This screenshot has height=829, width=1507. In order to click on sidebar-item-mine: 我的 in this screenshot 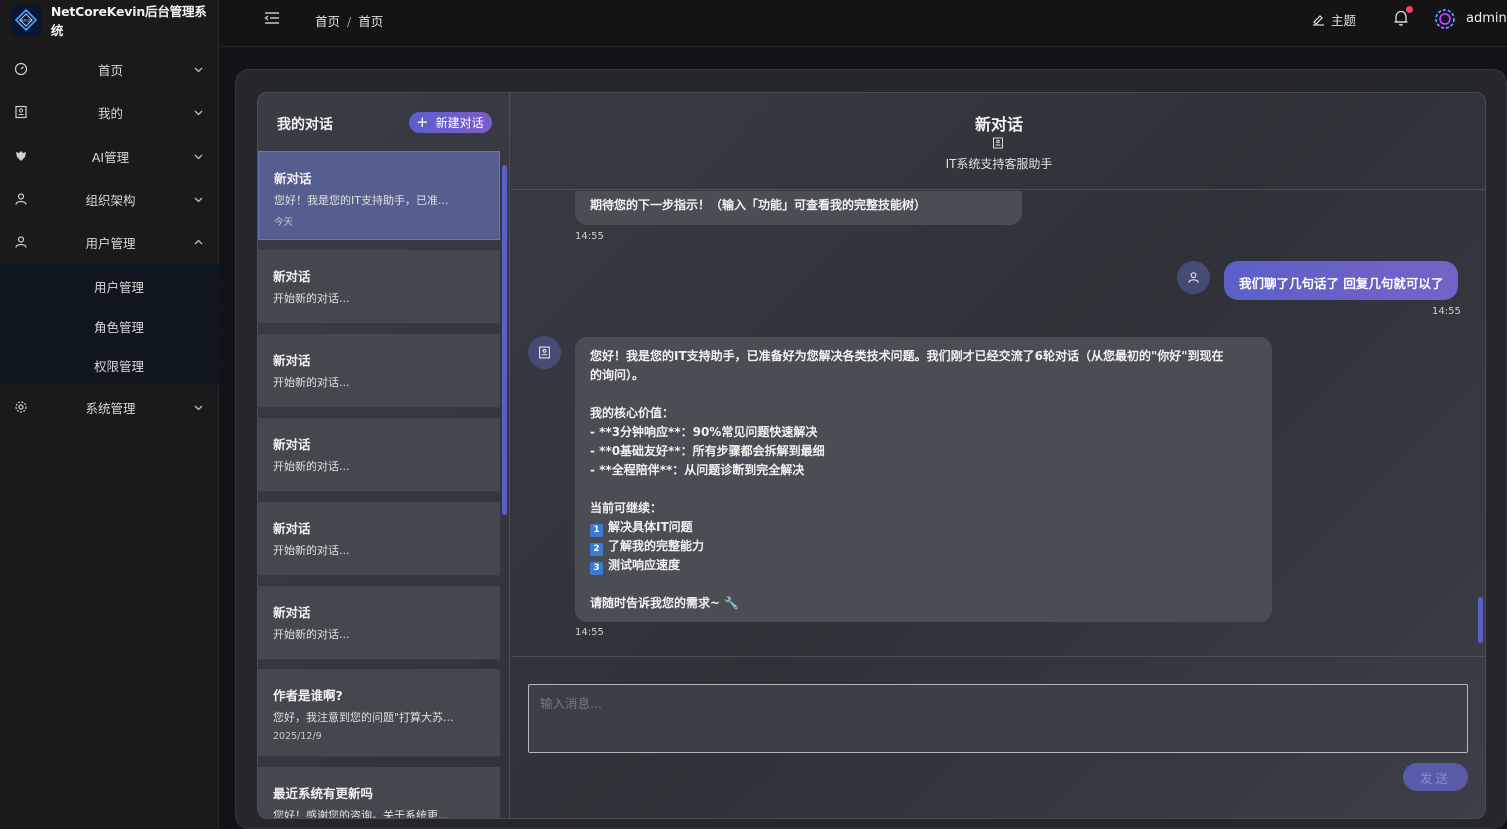, I will do `click(109, 112)`.